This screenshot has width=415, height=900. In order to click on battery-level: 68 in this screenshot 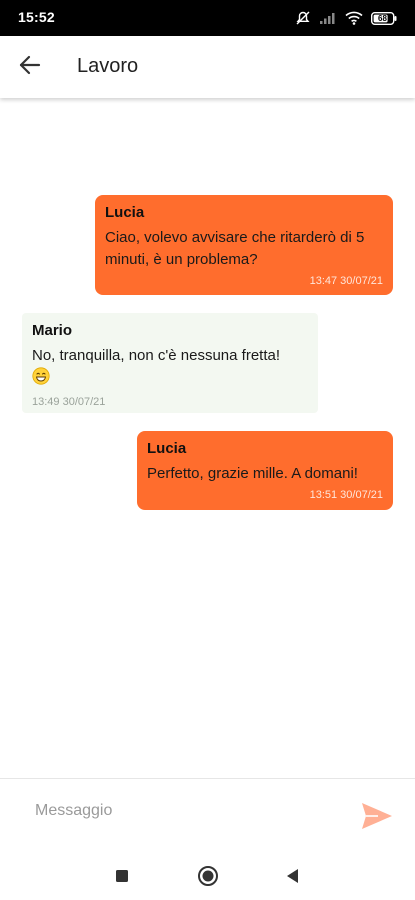, I will do `click(382, 18)`.